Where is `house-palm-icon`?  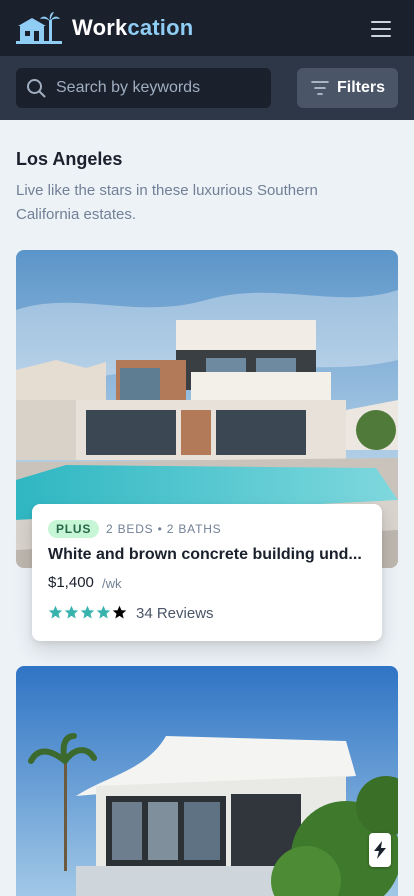 house-palm-icon is located at coordinates (39, 28).